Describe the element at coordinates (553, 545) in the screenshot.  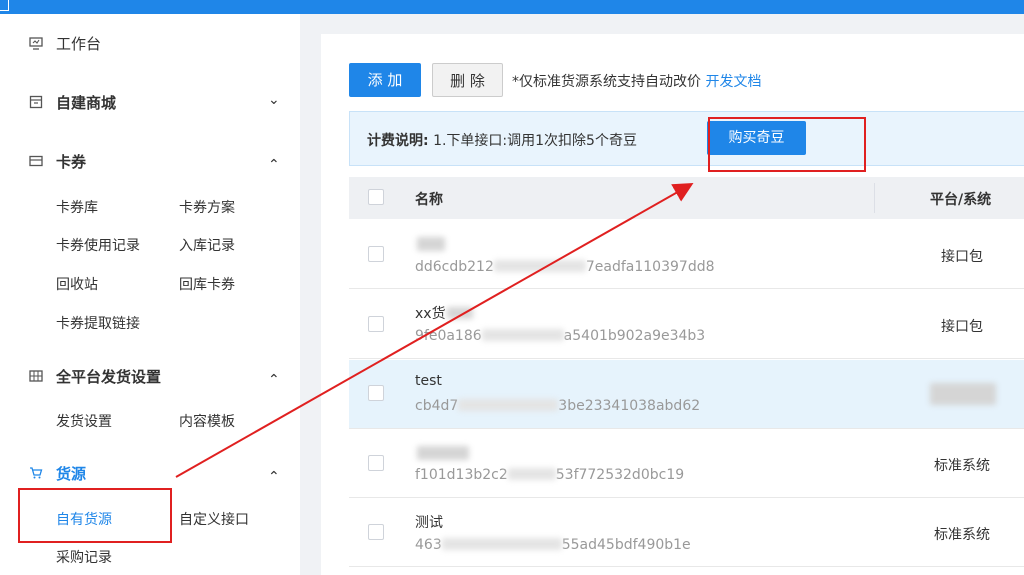
I see `row-id: 463 55ad45bdf490b1e` at that location.